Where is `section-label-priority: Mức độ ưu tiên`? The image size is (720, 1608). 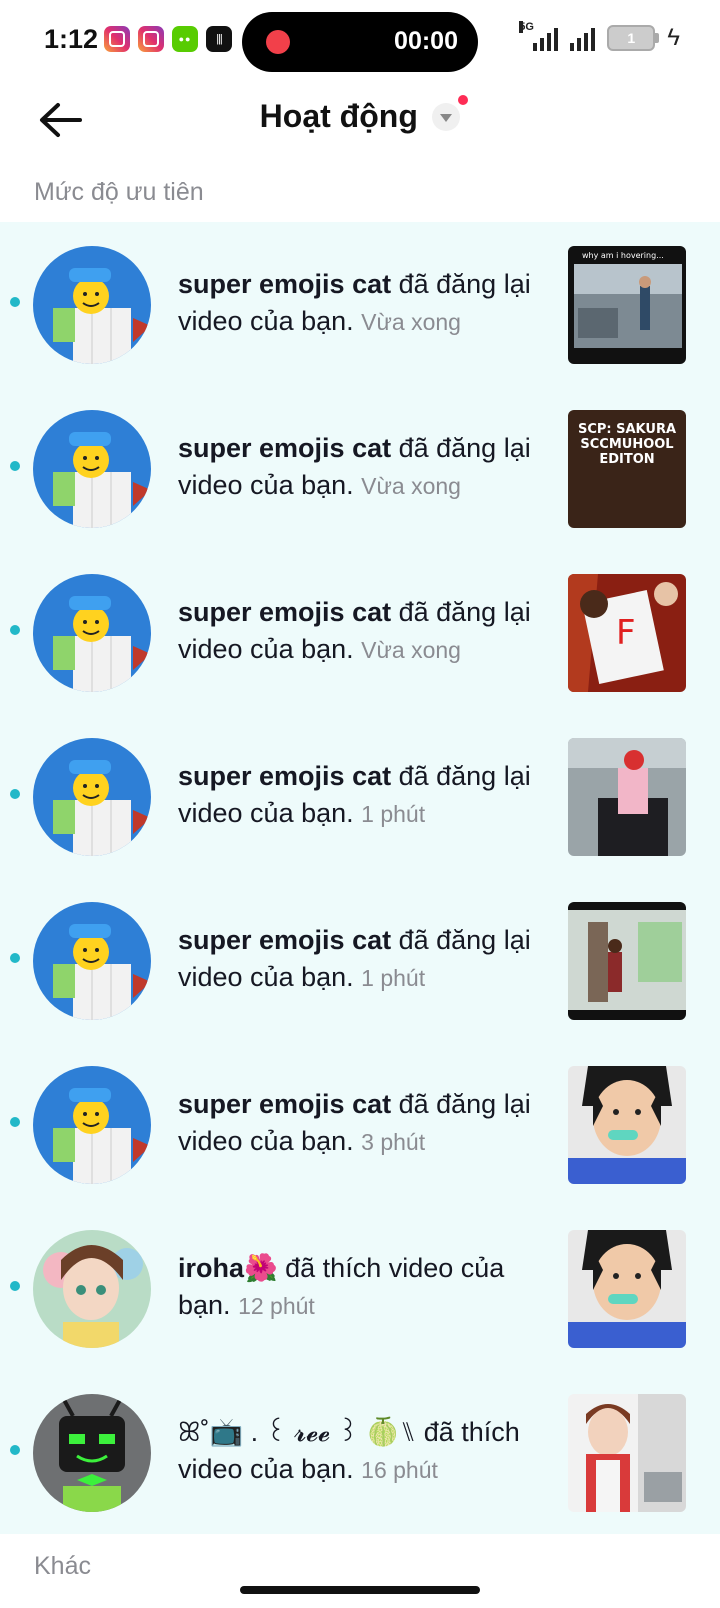
section-label-priority: Mức độ ưu tiên is located at coordinates (119, 192).